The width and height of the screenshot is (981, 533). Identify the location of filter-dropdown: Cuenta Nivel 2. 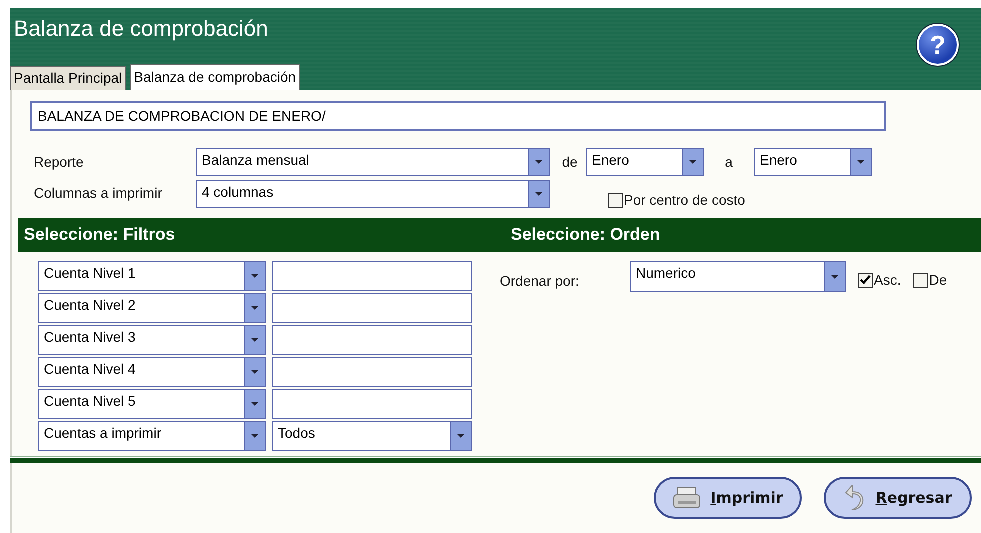
(152, 308).